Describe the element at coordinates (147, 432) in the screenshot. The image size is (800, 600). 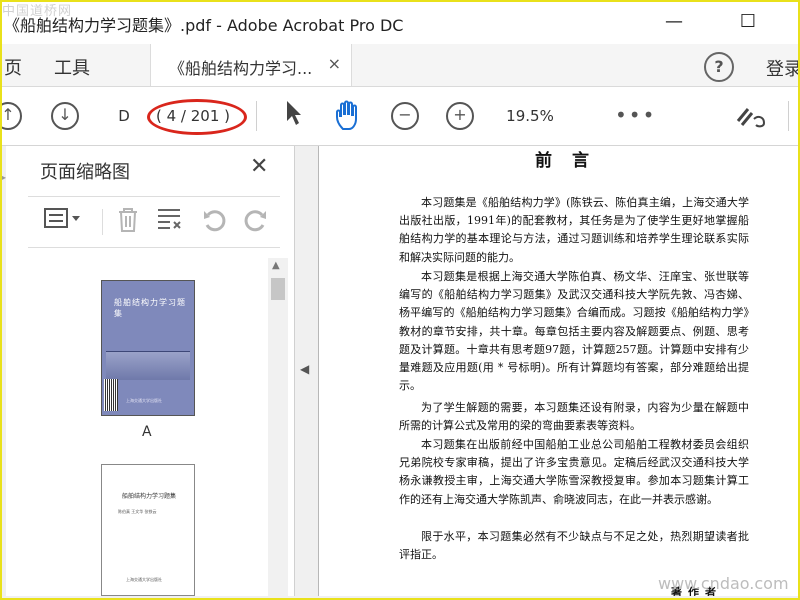
I see `thumbnail-label: A` at that location.